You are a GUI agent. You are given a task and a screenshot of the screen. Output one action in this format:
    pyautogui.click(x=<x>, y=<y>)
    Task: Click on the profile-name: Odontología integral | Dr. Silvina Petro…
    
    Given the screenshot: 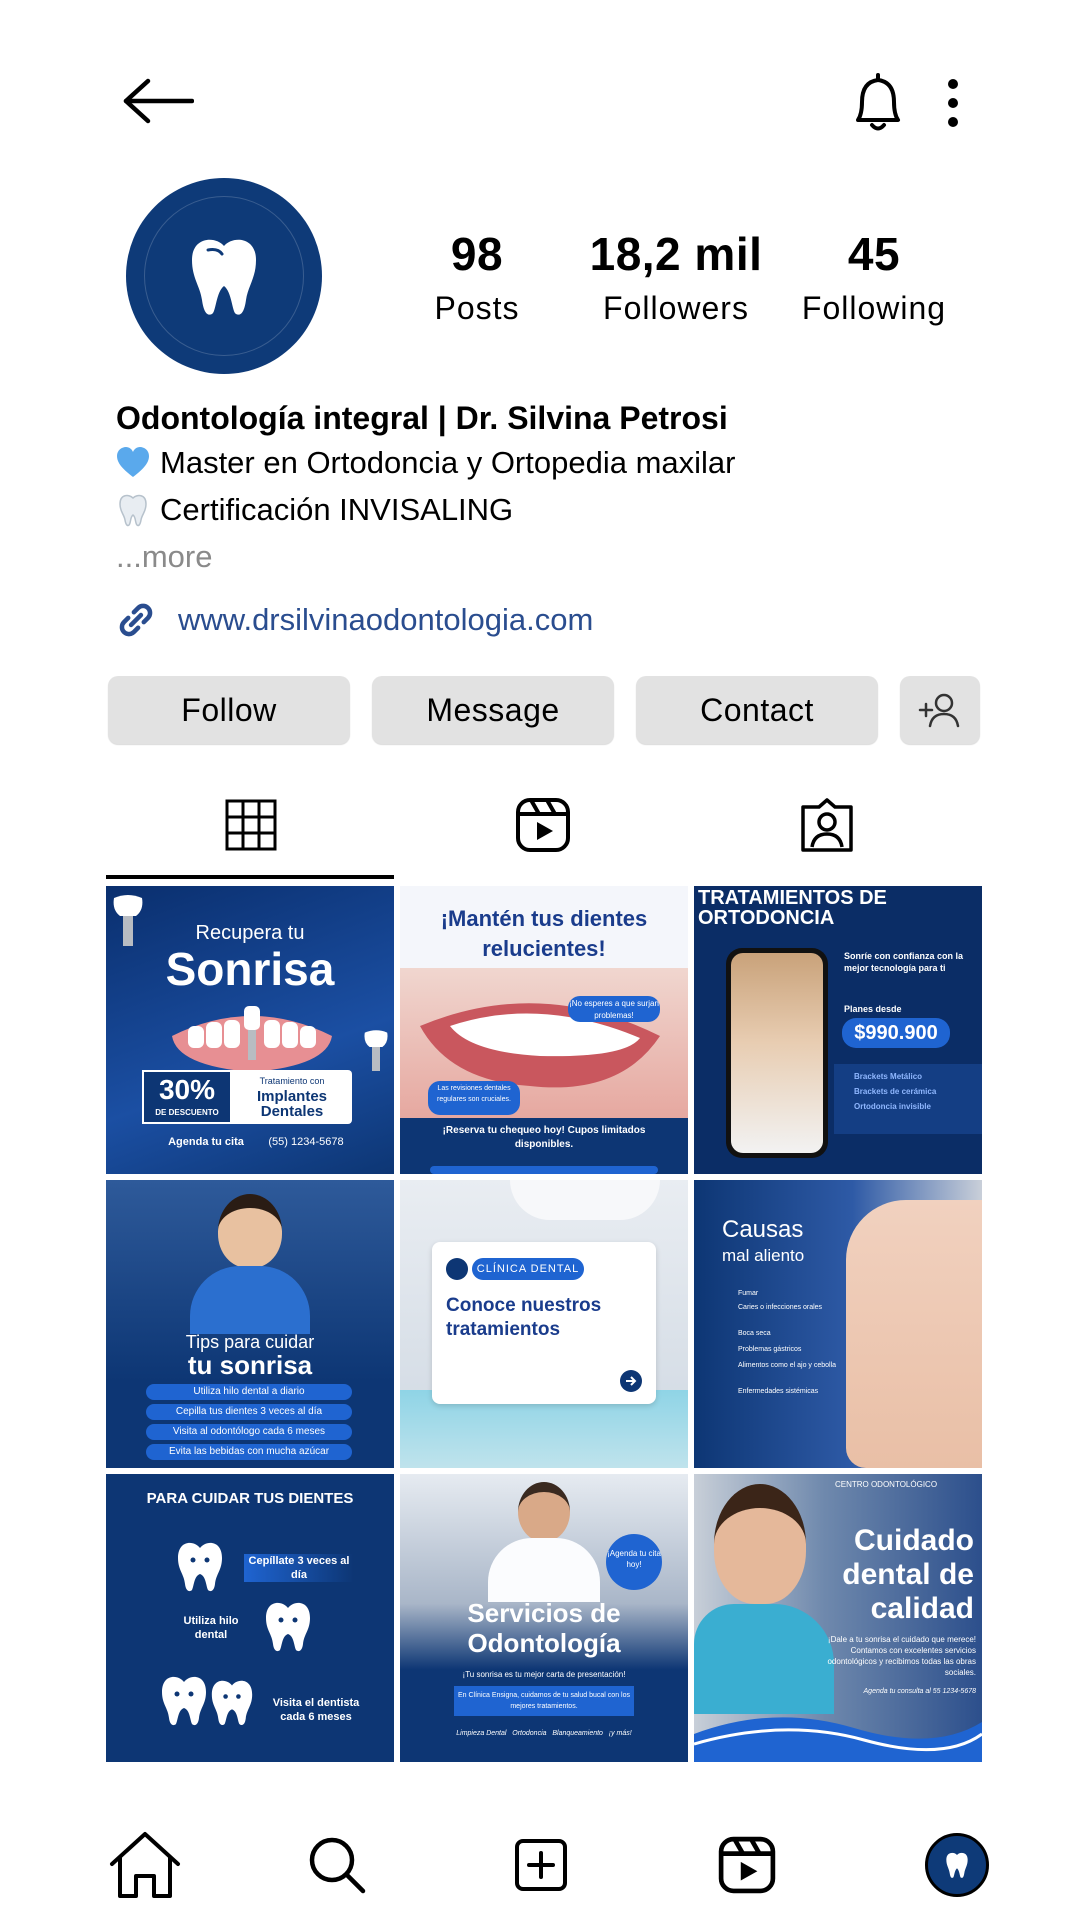 What is the action you would take?
    pyautogui.click(x=422, y=418)
    